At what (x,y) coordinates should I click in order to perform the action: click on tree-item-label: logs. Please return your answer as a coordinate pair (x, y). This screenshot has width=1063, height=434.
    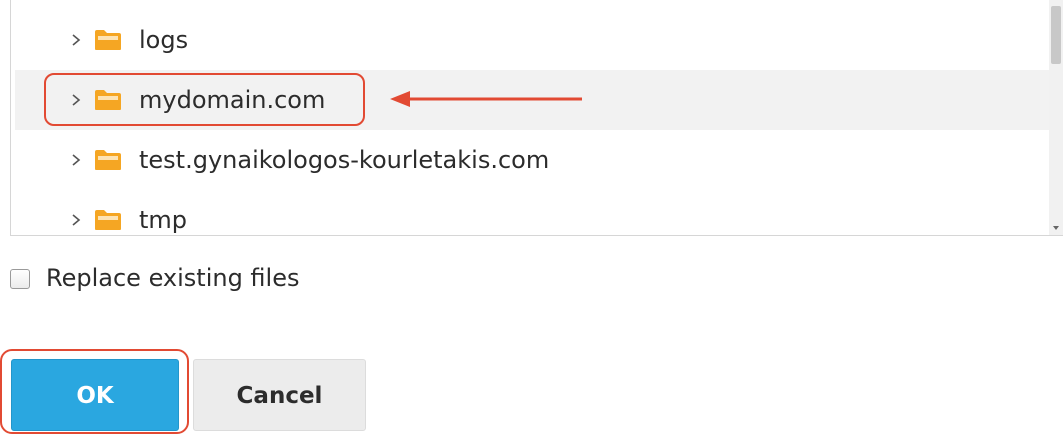
    Looking at the image, I should click on (164, 40).